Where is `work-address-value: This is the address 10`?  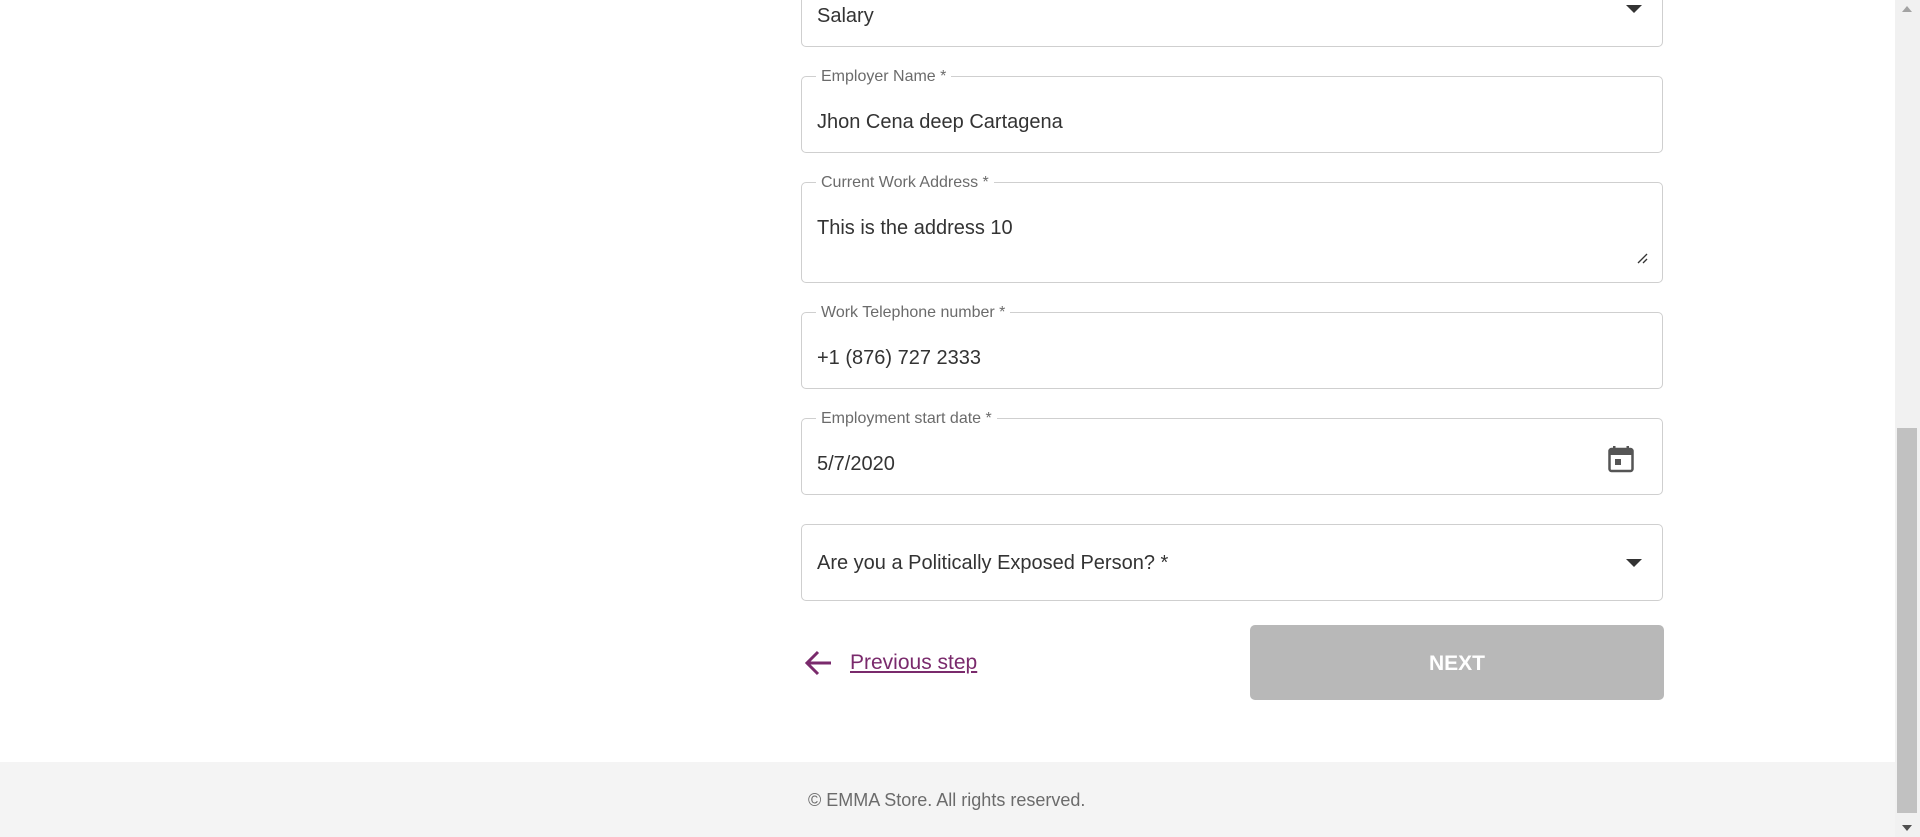
work-address-value: This is the address 10 is located at coordinates (915, 228).